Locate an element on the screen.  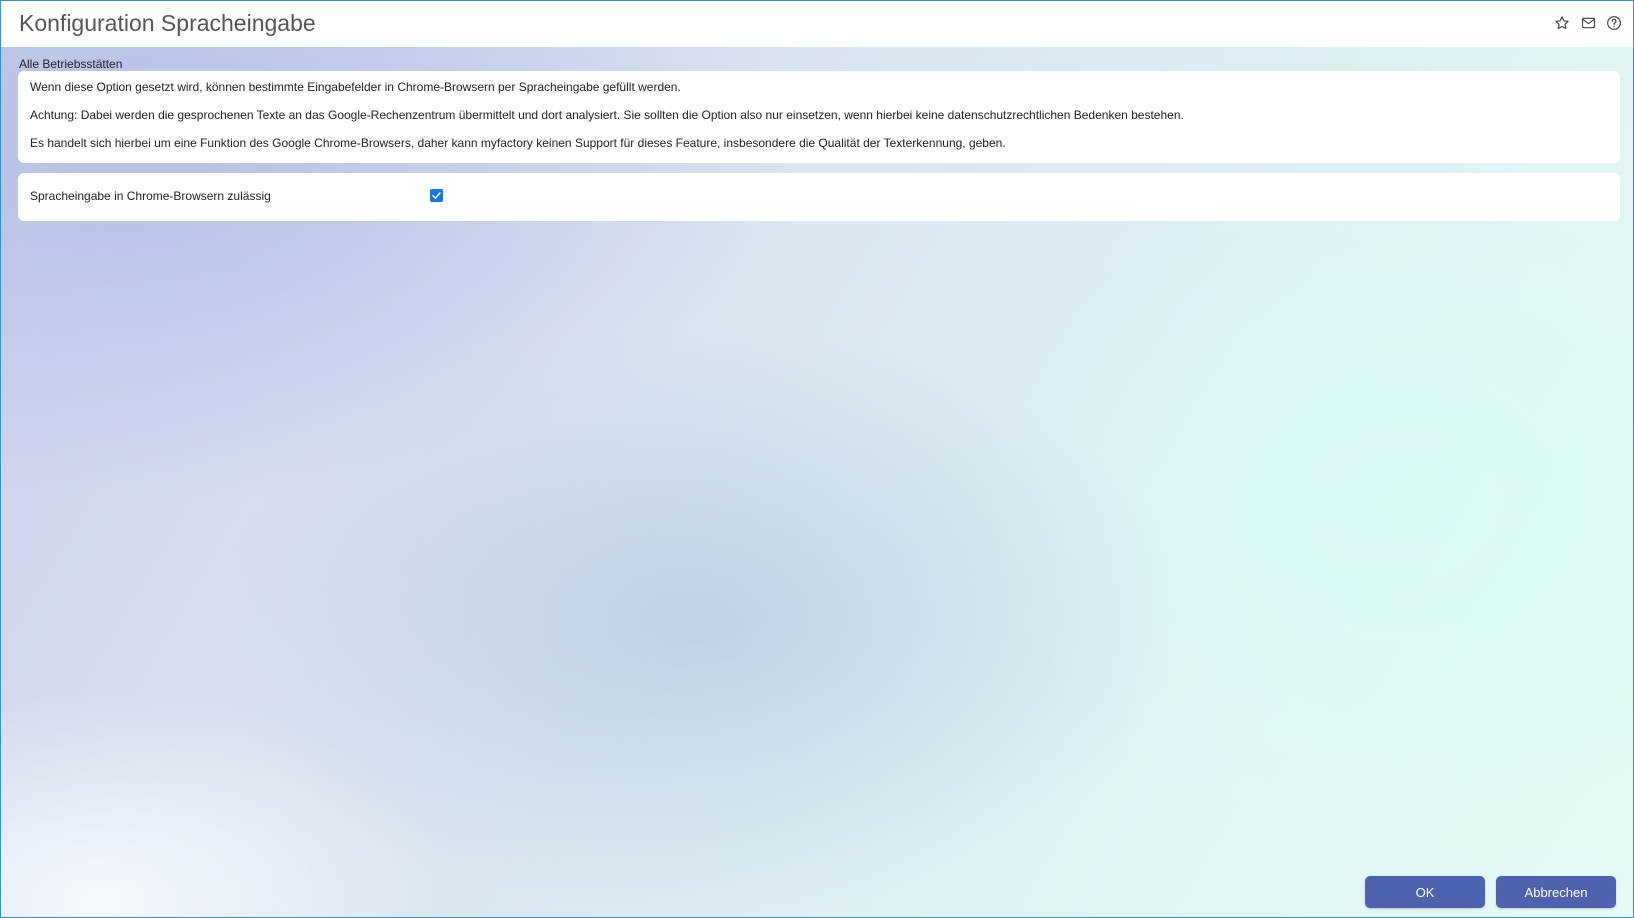
mail-icon is located at coordinates (1588, 23).